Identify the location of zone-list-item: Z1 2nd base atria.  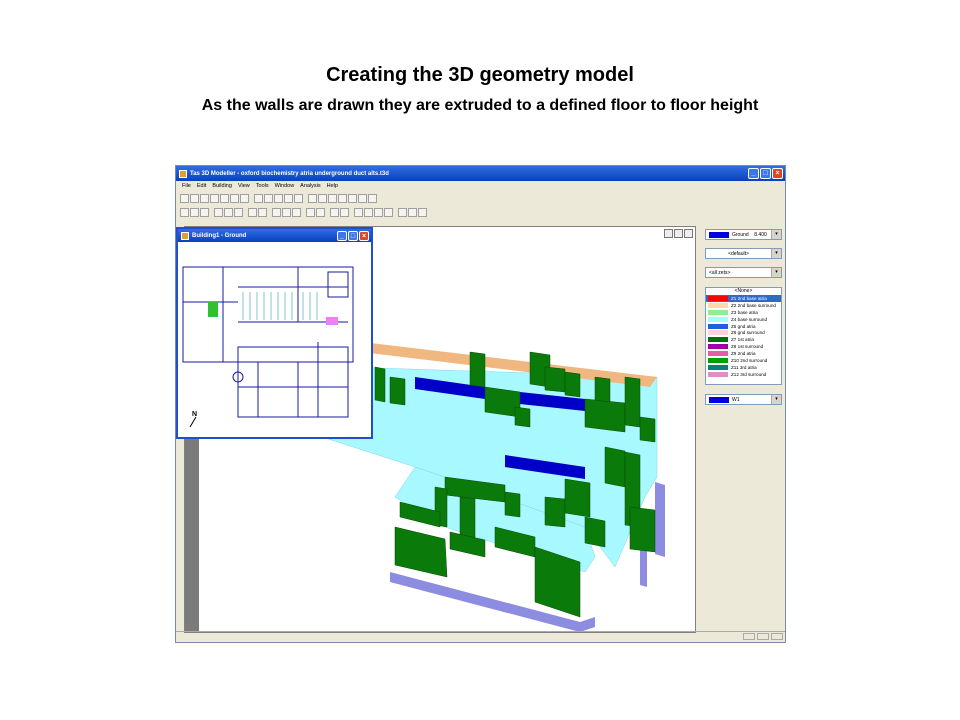
(743, 298).